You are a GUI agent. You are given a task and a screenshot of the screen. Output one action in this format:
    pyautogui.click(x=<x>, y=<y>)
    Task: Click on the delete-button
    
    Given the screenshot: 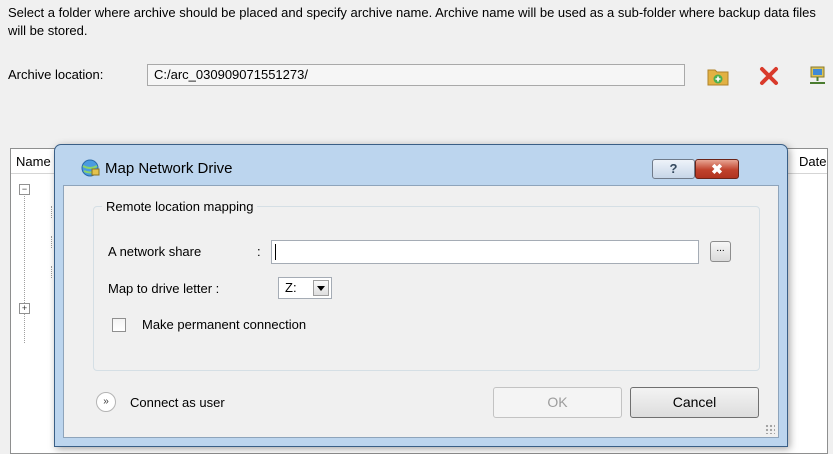 What is the action you would take?
    pyautogui.click(x=769, y=76)
    